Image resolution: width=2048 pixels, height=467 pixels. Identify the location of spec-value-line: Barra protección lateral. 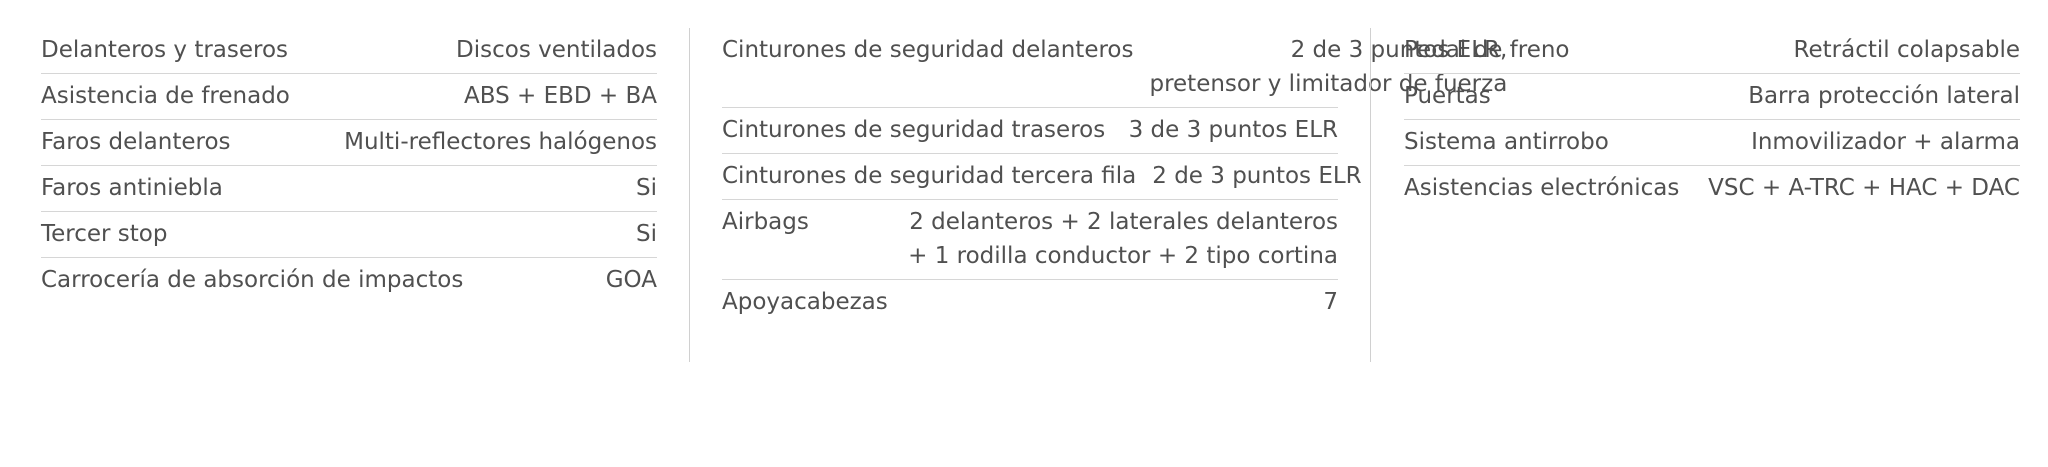
(1884, 96).